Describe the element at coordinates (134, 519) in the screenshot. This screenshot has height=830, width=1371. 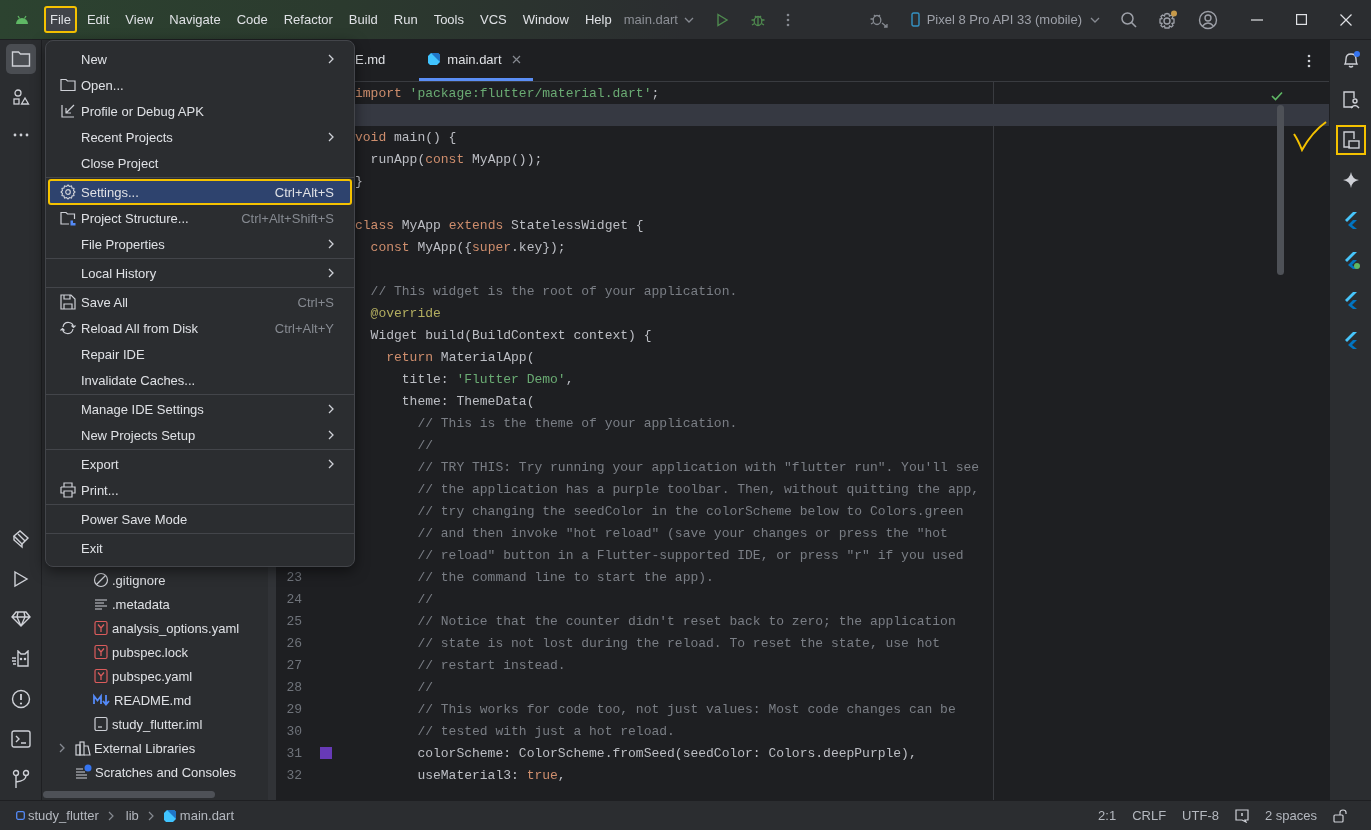
I see `menu-item: Power Save Mode` at that location.